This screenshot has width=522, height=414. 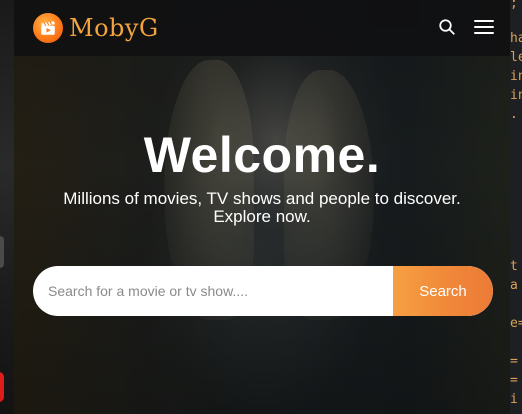 I want to click on code-fragment: e=, so click(x=516, y=323).